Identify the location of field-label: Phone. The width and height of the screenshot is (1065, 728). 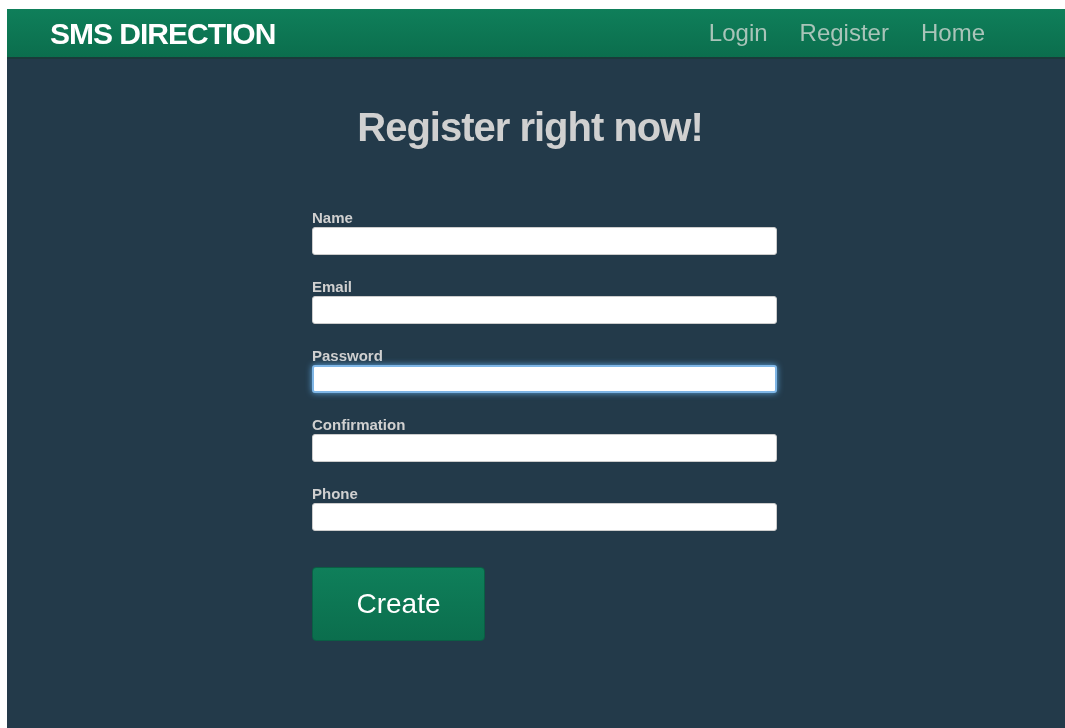
(335, 494).